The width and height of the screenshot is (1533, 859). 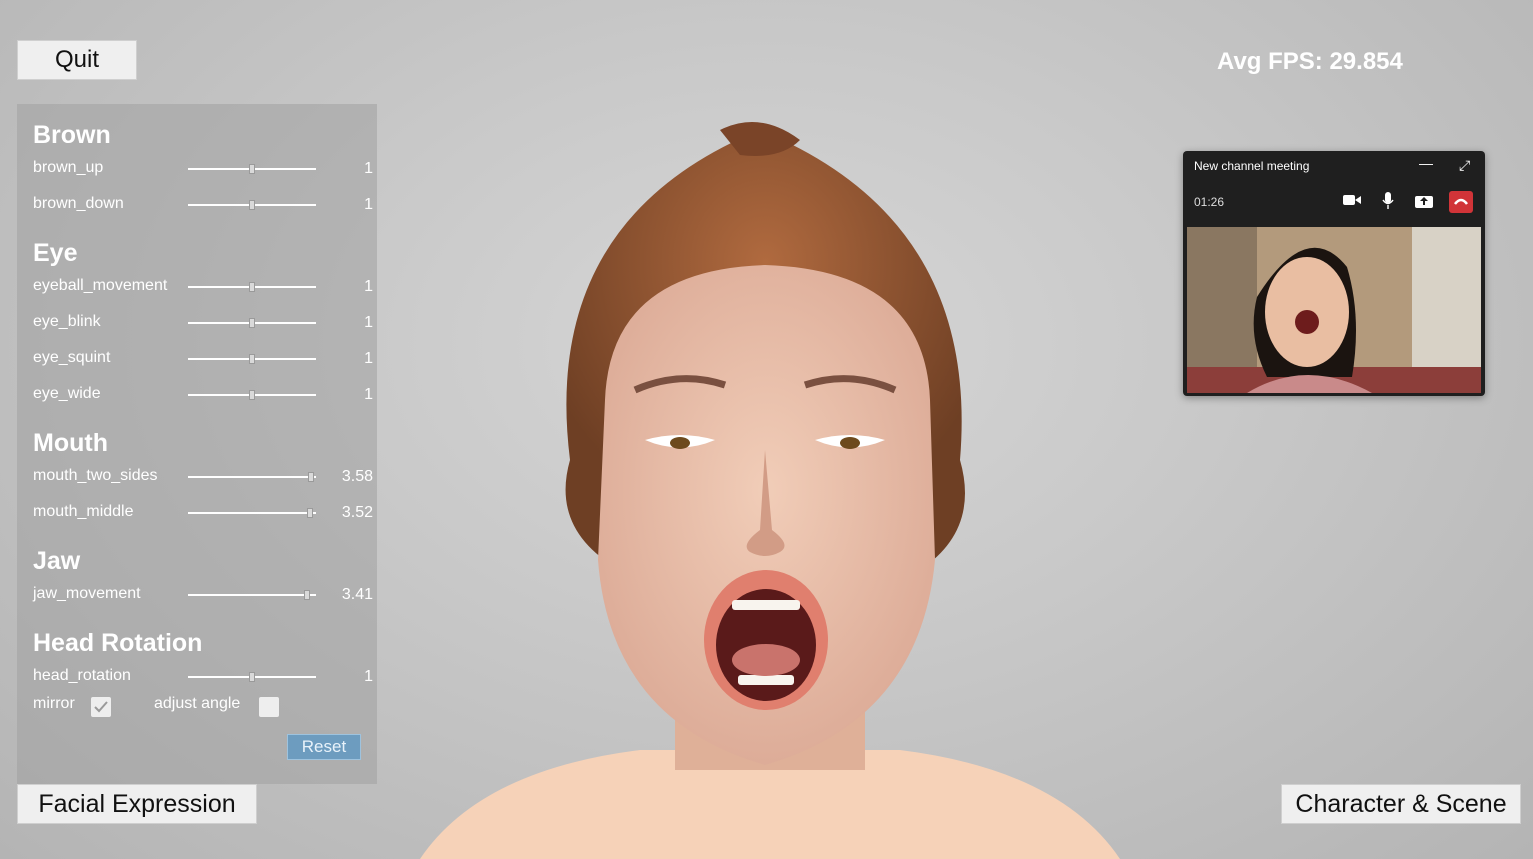 What do you see at coordinates (197, 703) in the screenshot?
I see `adjust-angle-label: adjust angle` at bounding box center [197, 703].